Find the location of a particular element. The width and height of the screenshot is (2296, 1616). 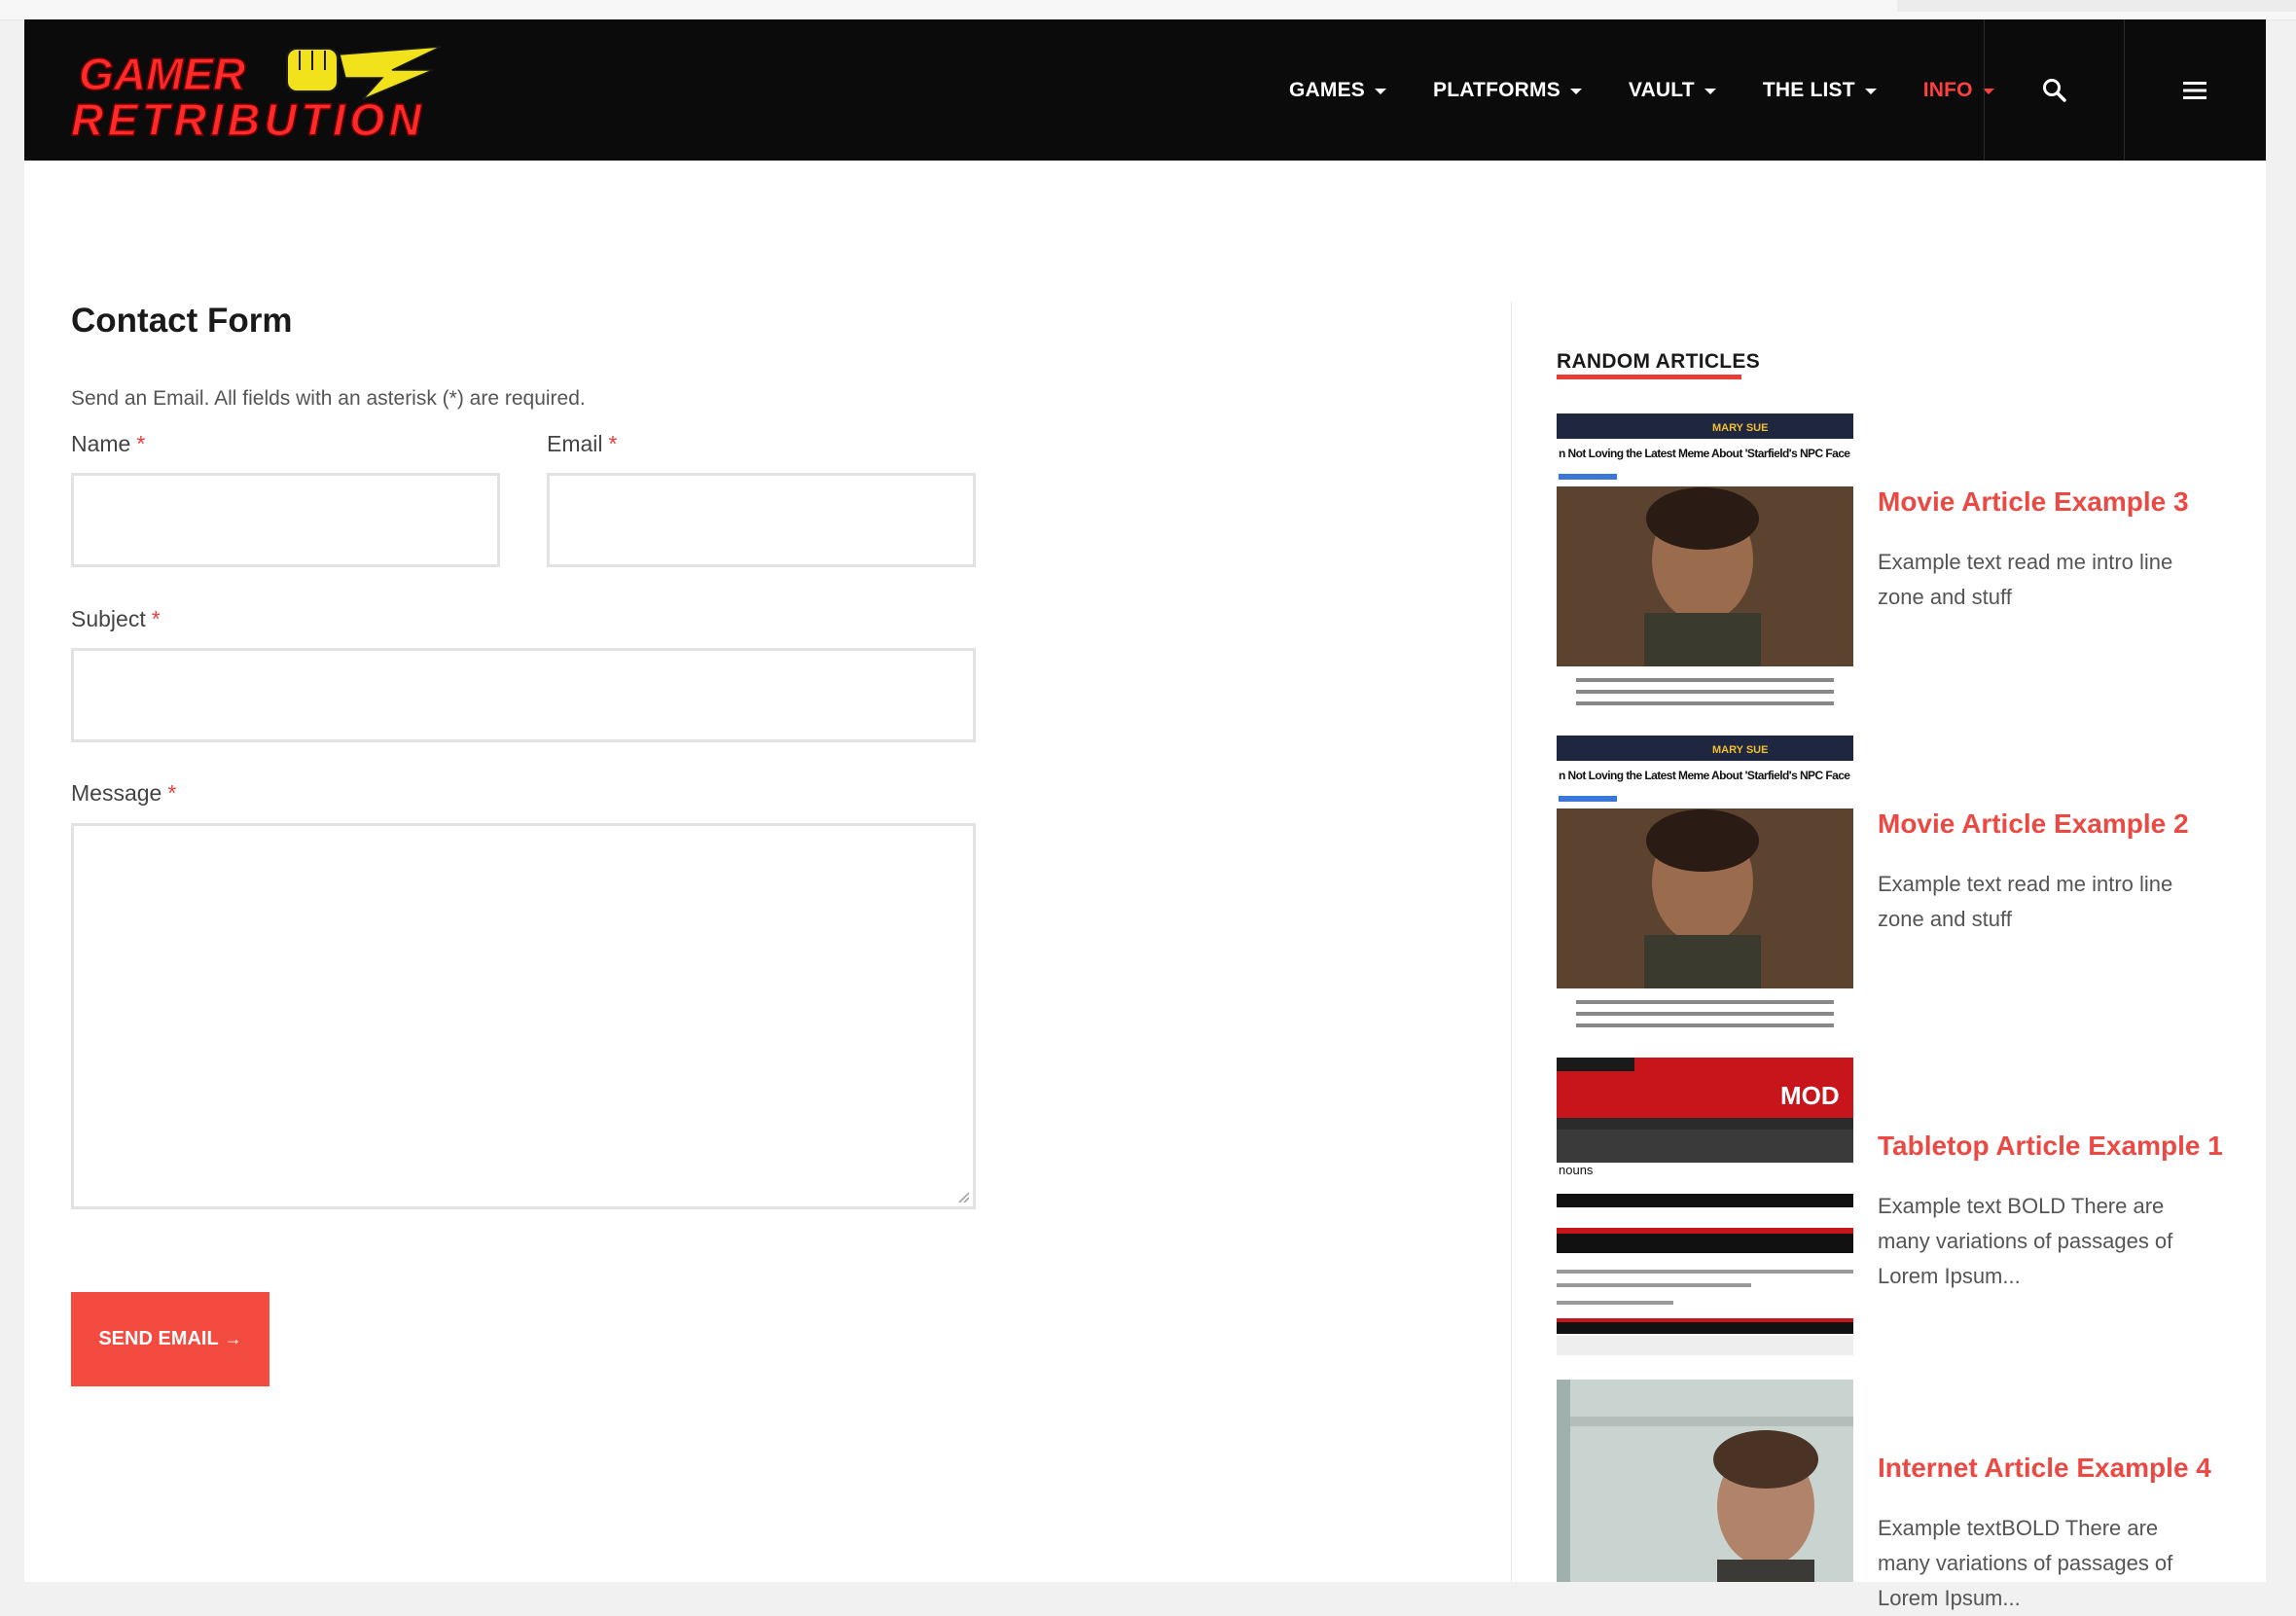

subject-label-text: Subject is located at coordinates (108, 618).